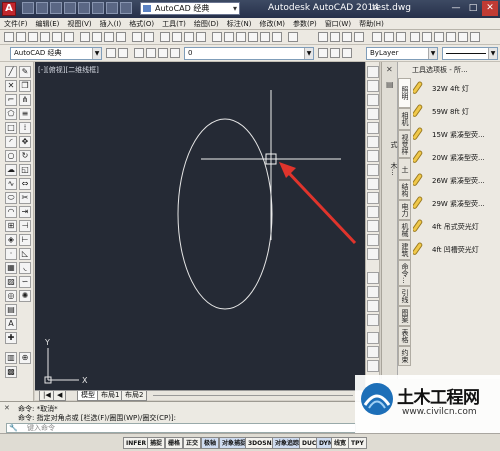 The image size is (500, 451). Describe the element at coordinates (373, 366) in the screenshot. I see `radius-dim-icon` at that location.